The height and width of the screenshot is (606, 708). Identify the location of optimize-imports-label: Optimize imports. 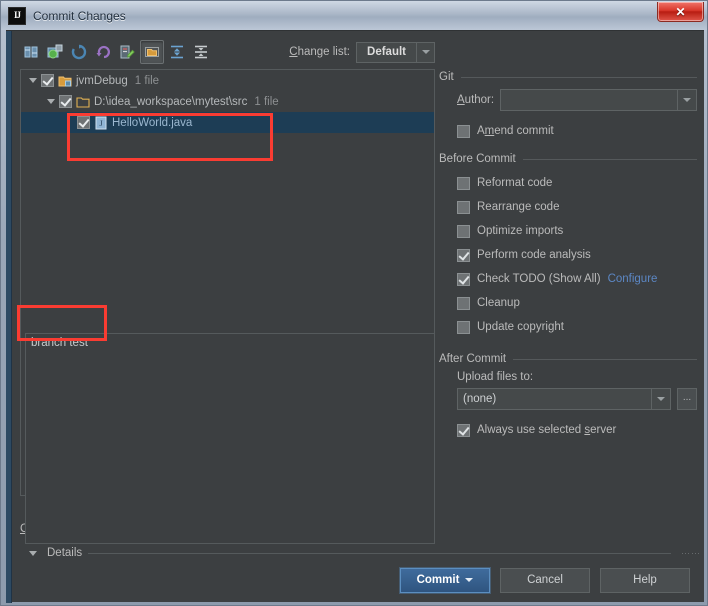
(520, 231).